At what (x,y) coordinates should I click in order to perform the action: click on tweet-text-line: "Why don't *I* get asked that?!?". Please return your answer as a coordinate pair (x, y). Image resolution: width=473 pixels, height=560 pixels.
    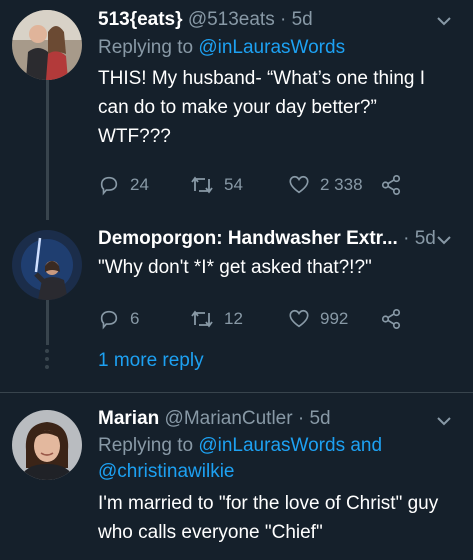
    Looking at the image, I should click on (235, 267).